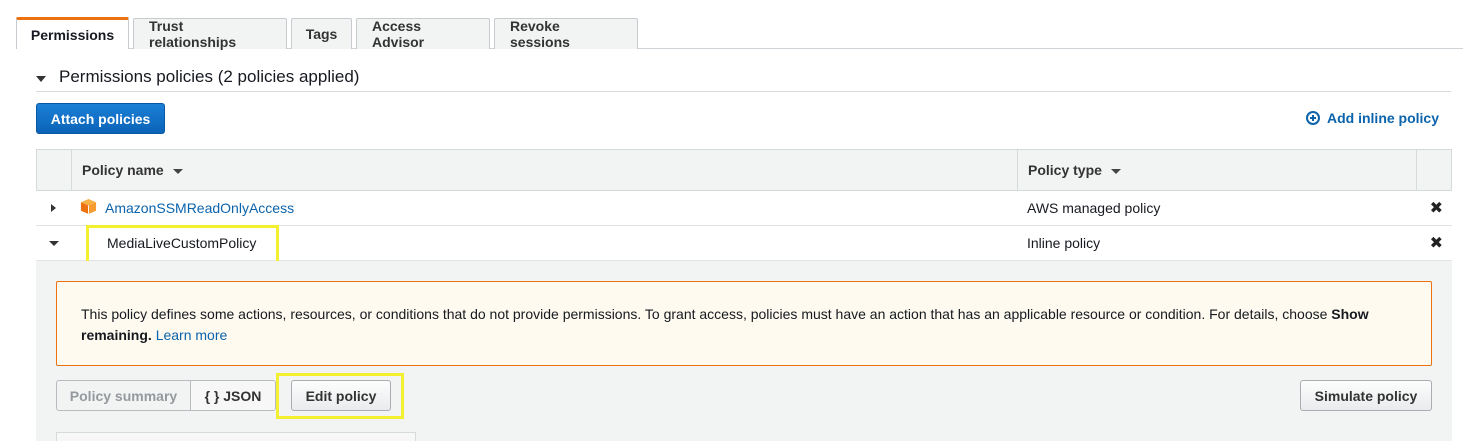 Image resolution: width=1463 pixels, height=441 pixels. Describe the element at coordinates (1094, 208) in the screenshot. I see `policy-type-cell: AWS managed policy` at that location.